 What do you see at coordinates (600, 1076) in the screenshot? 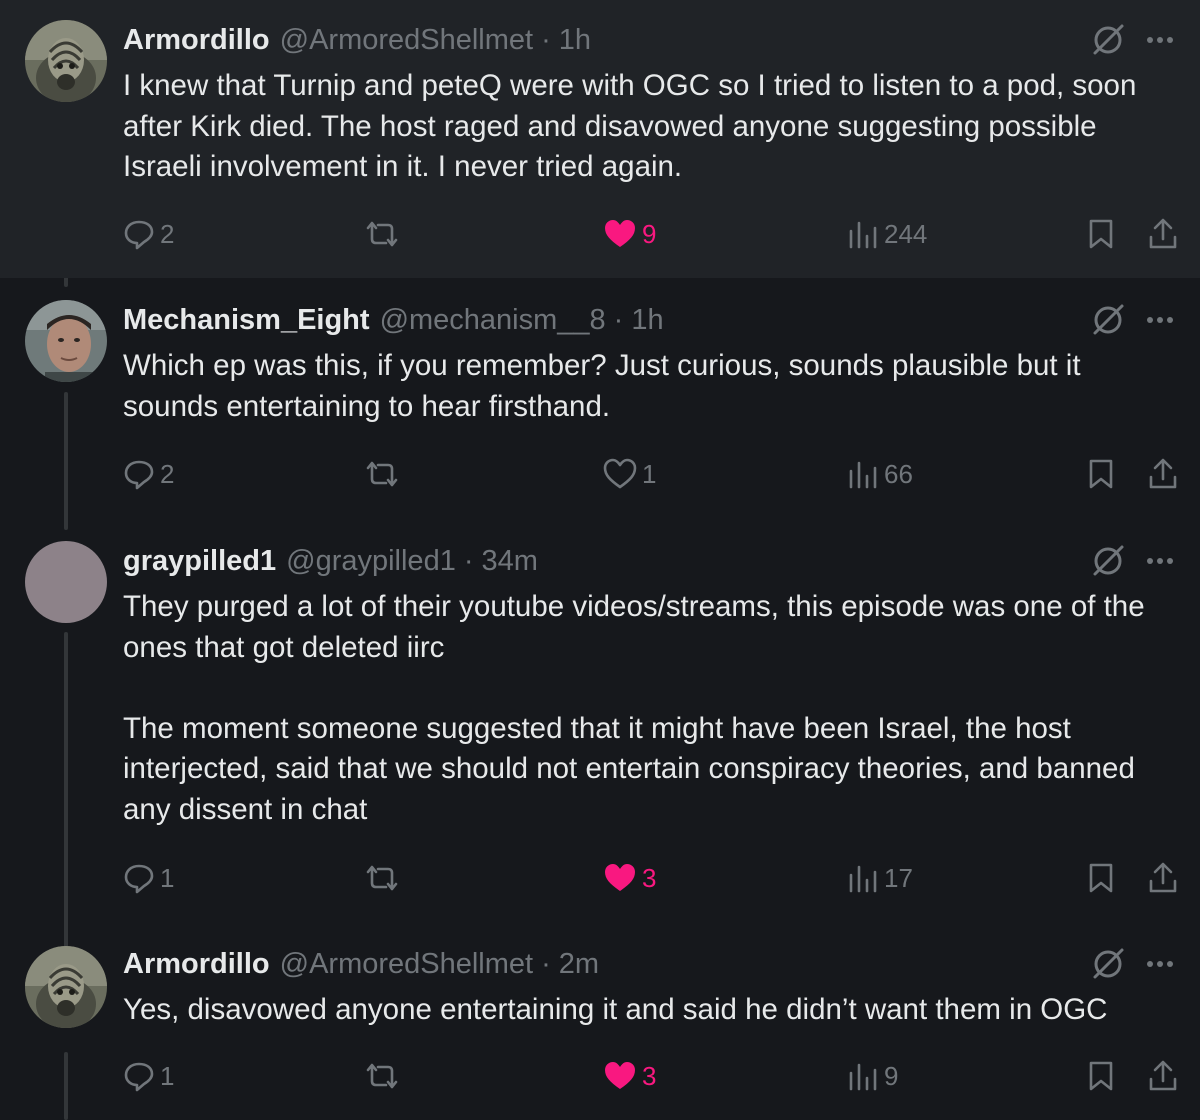
I see `tweet-actions: 1 3 9` at bounding box center [600, 1076].